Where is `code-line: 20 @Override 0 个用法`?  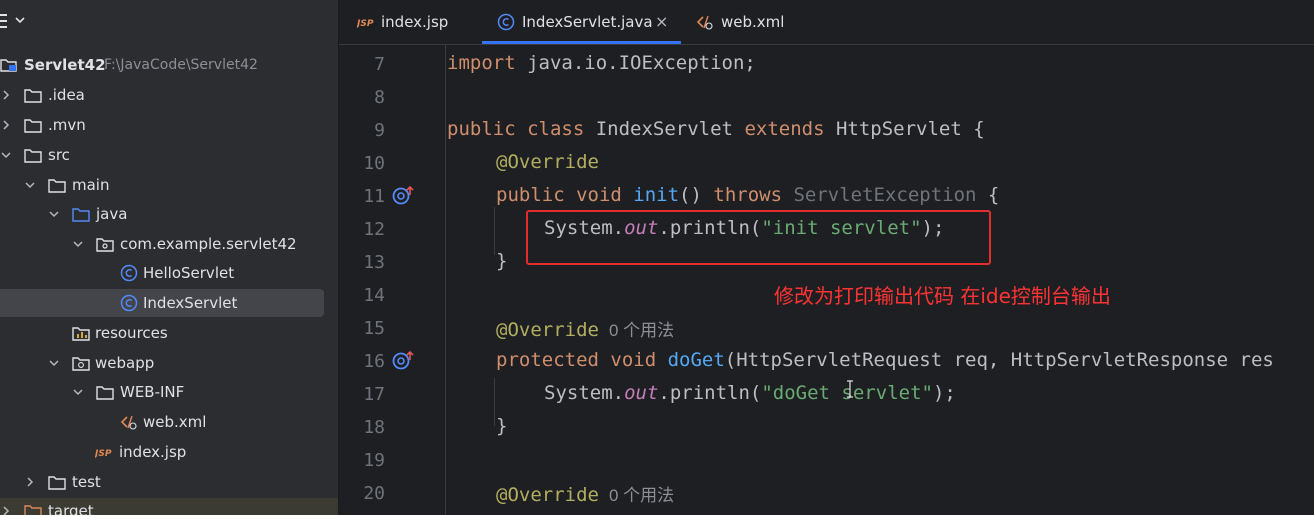
code-line: 20 @Override 0 个用法 is located at coordinates (826, 493).